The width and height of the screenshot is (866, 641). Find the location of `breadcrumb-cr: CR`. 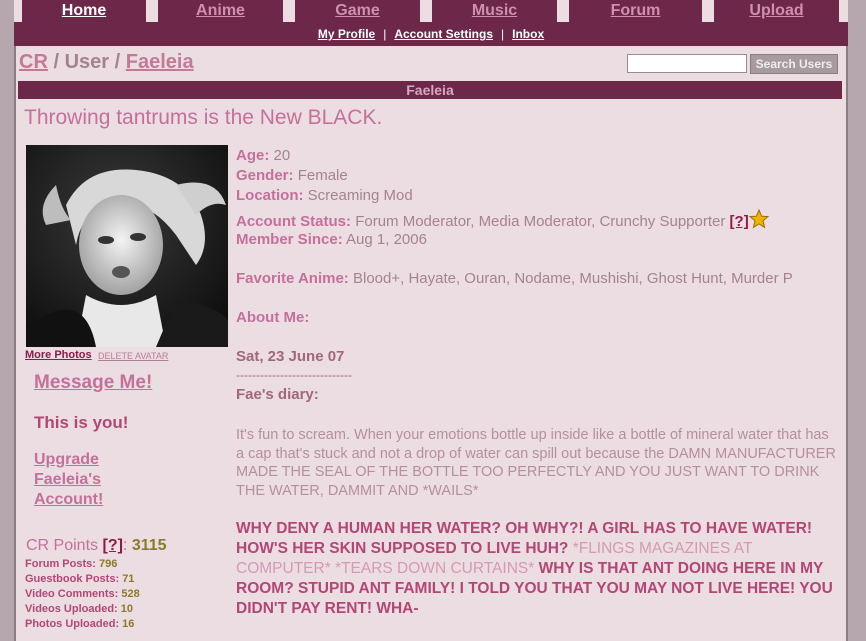

breadcrumb-cr: CR is located at coordinates (33, 62).